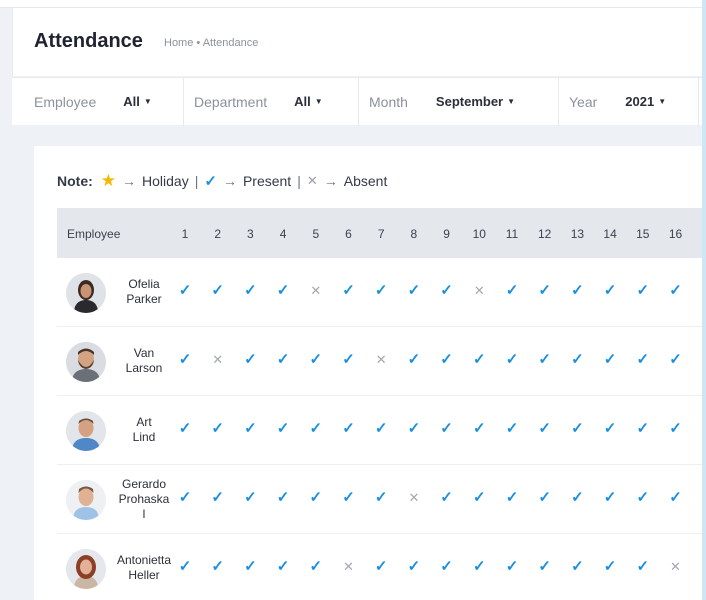  What do you see at coordinates (144, 361) in the screenshot?
I see `employee-name: Van Larson` at bounding box center [144, 361].